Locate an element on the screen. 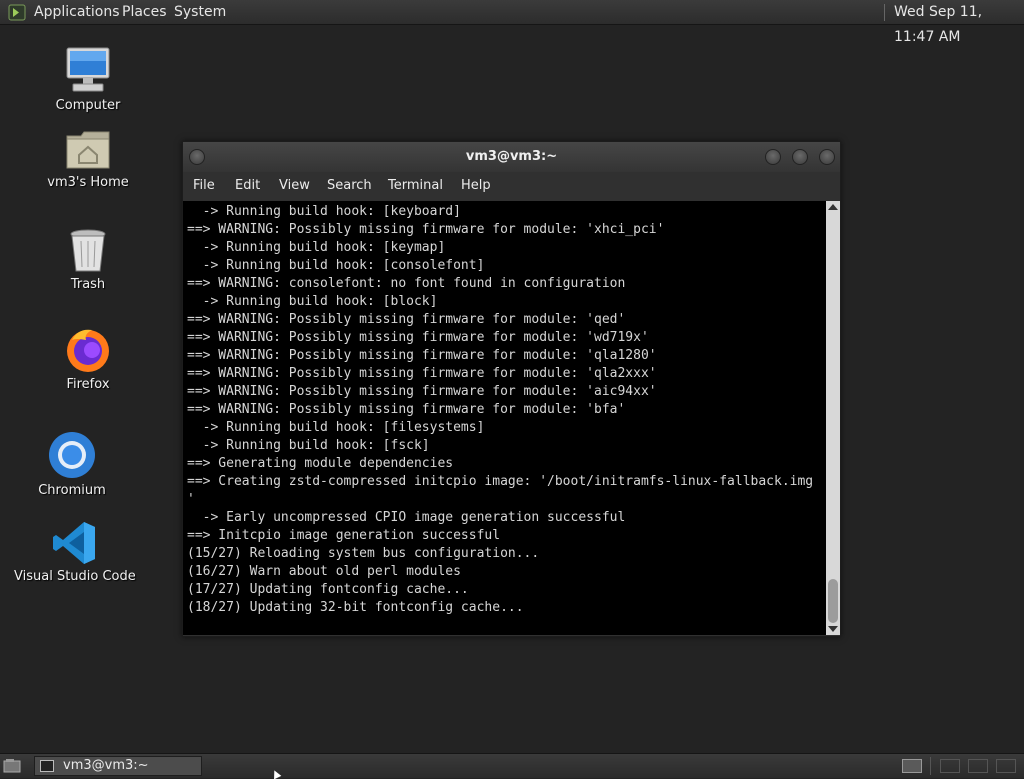  window-titlebar: vm3@vm3:~ is located at coordinates (511, 157).